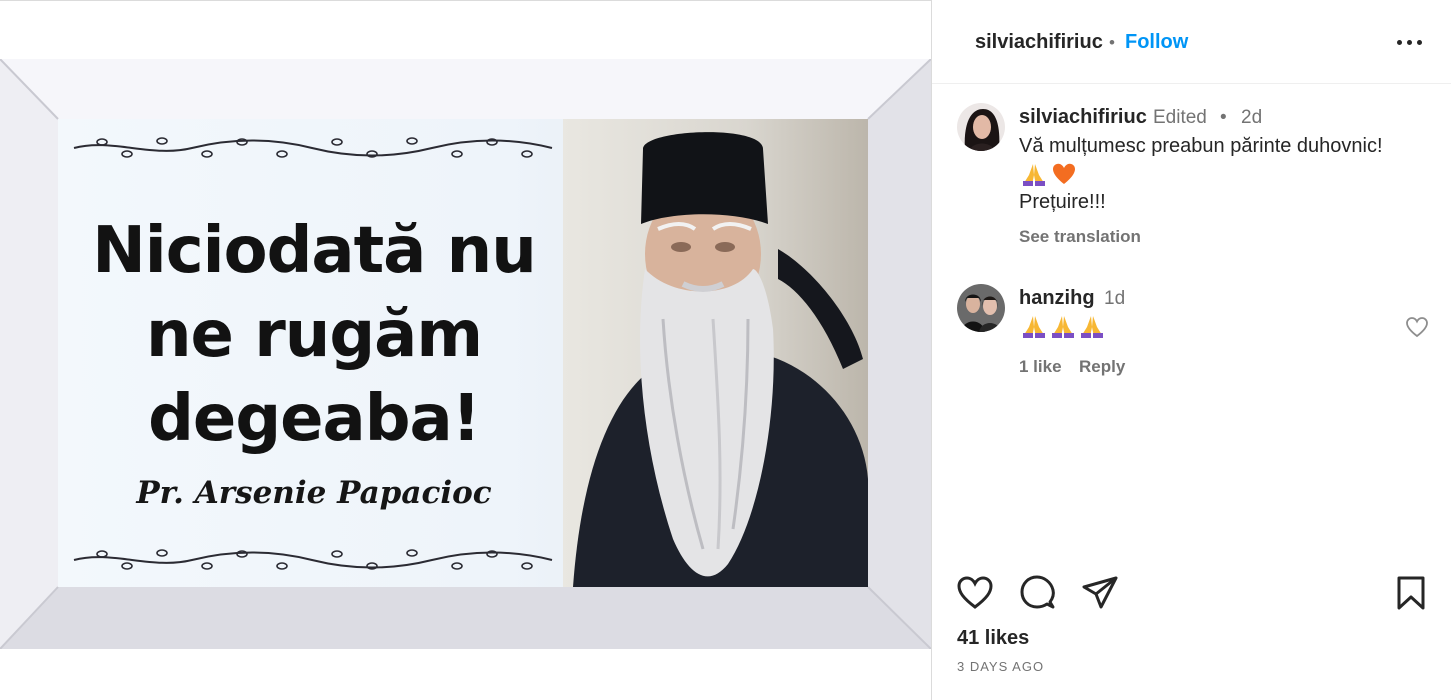 The image size is (1451, 700). What do you see at coordinates (1410, 42) in the screenshot?
I see `more-options-icon` at bounding box center [1410, 42].